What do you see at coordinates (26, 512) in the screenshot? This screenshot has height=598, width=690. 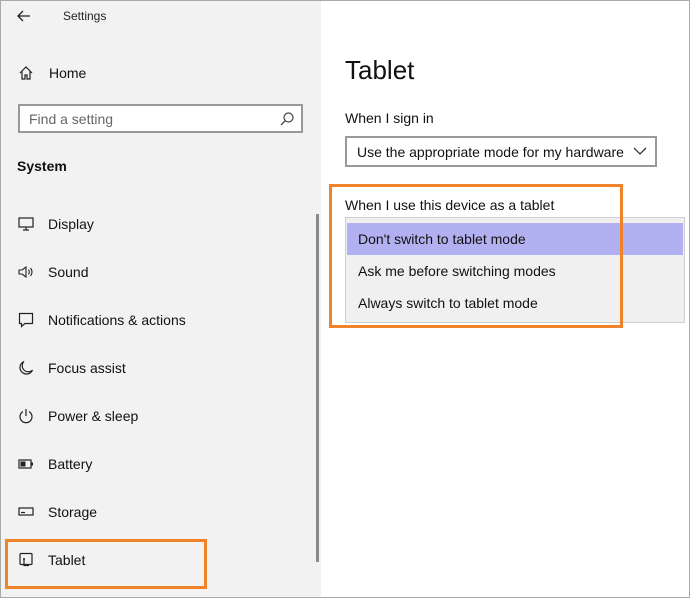 I see `storage-icon` at bounding box center [26, 512].